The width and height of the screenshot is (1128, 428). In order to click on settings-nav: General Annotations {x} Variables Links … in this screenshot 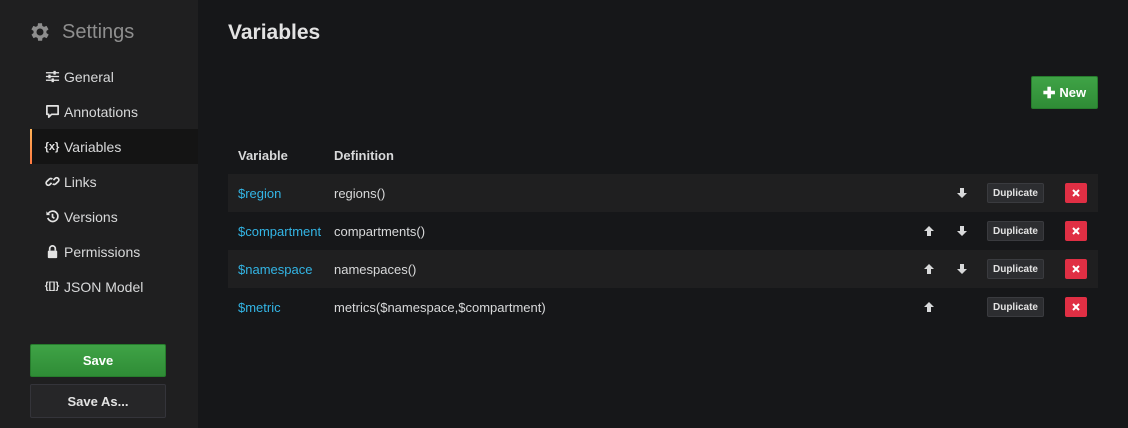, I will do `click(114, 181)`.